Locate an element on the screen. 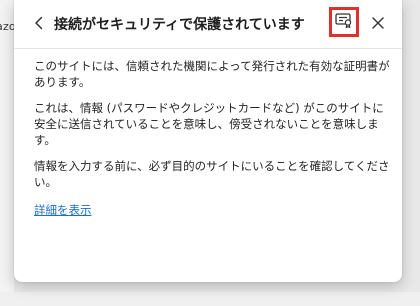 This screenshot has height=306, width=420. popup-header: 接続がセキュリティで保護されています is located at coordinates (208, 24).